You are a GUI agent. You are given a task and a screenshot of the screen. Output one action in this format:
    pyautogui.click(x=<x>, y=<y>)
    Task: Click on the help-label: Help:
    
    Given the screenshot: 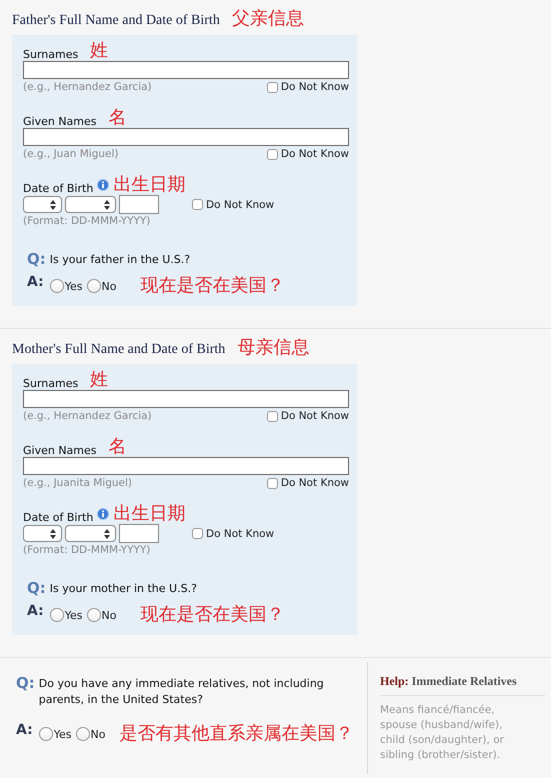 What is the action you would take?
    pyautogui.click(x=394, y=681)
    